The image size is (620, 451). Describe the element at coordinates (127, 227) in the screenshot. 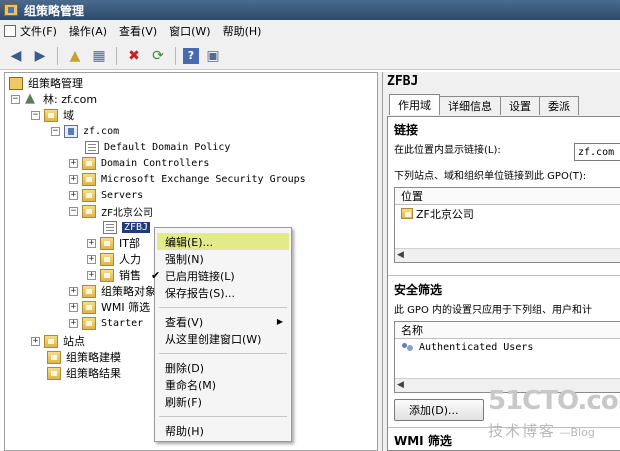

I see `tree-item-zfbj: ZFBJ` at that location.